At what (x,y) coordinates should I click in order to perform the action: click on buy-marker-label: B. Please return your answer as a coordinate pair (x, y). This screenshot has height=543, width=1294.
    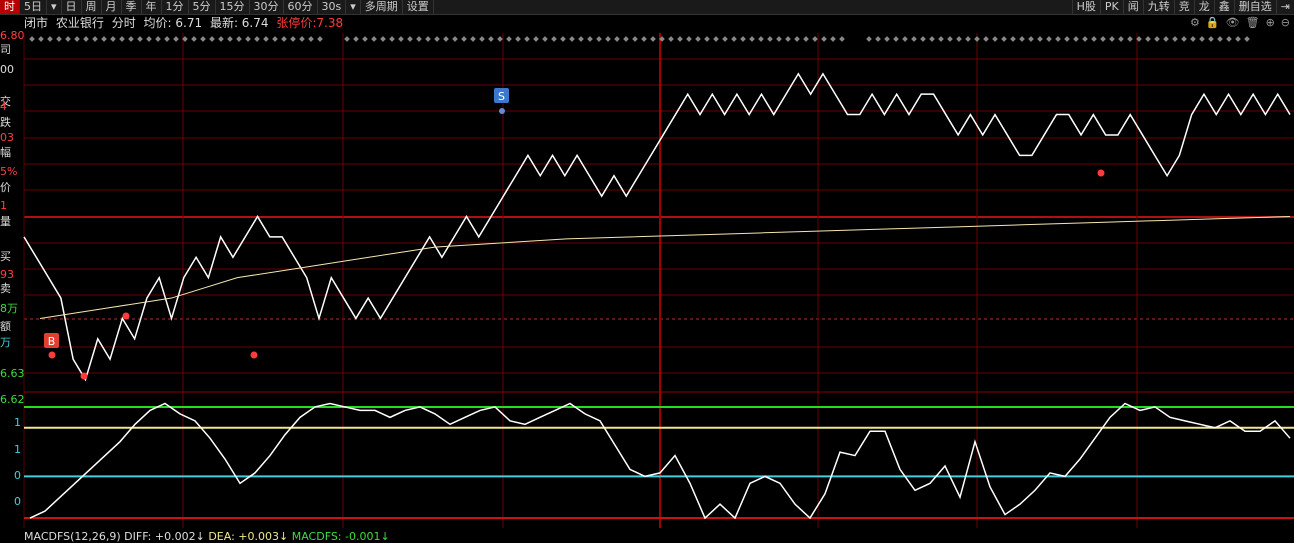
    Looking at the image, I should click on (52, 341).